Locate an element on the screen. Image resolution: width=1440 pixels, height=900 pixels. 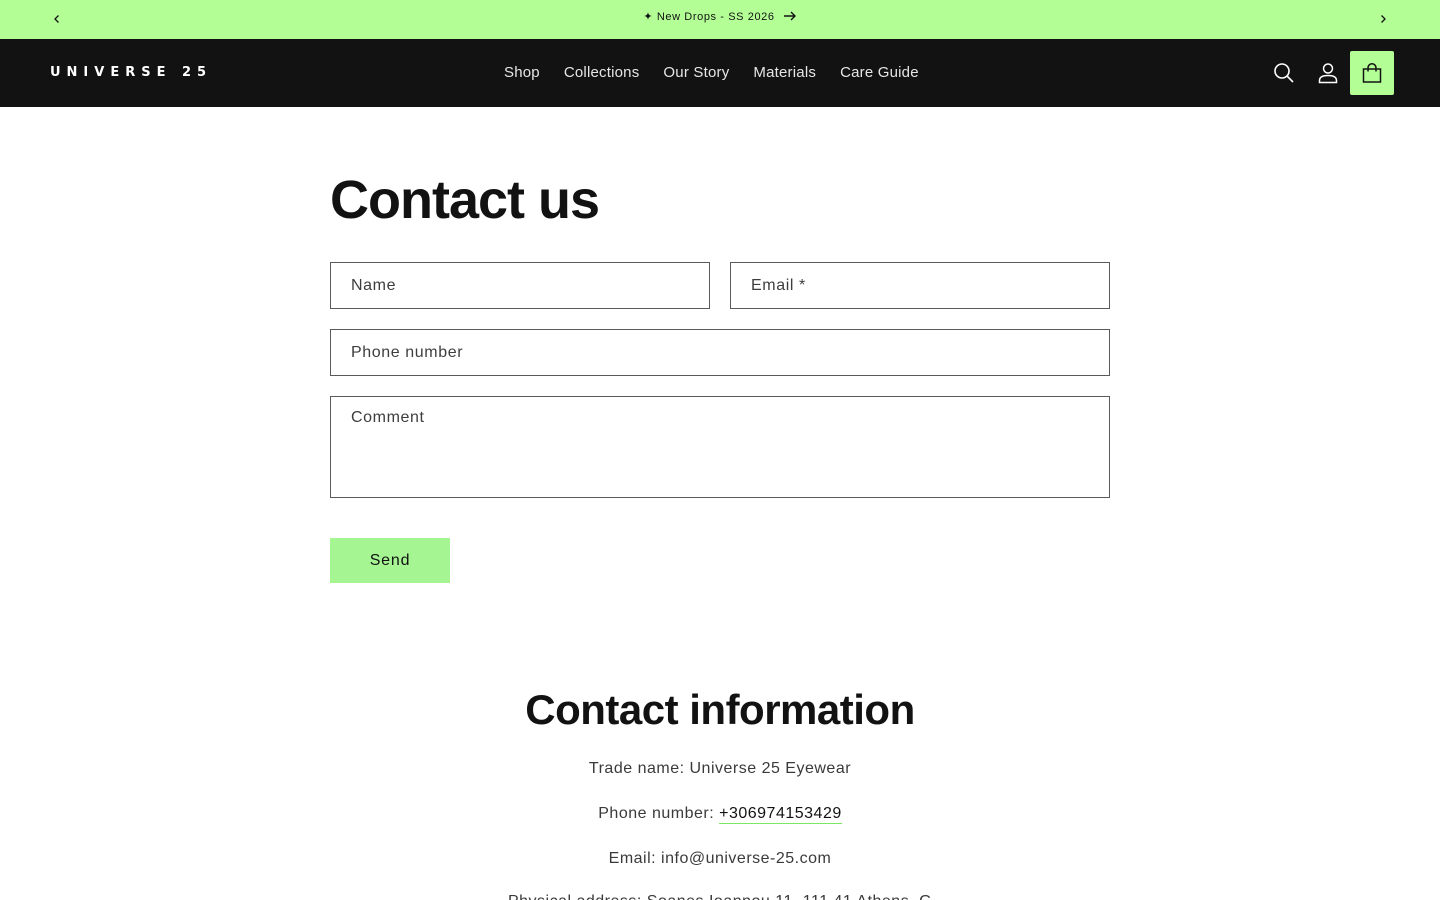
search-icon is located at coordinates (1284, 73).